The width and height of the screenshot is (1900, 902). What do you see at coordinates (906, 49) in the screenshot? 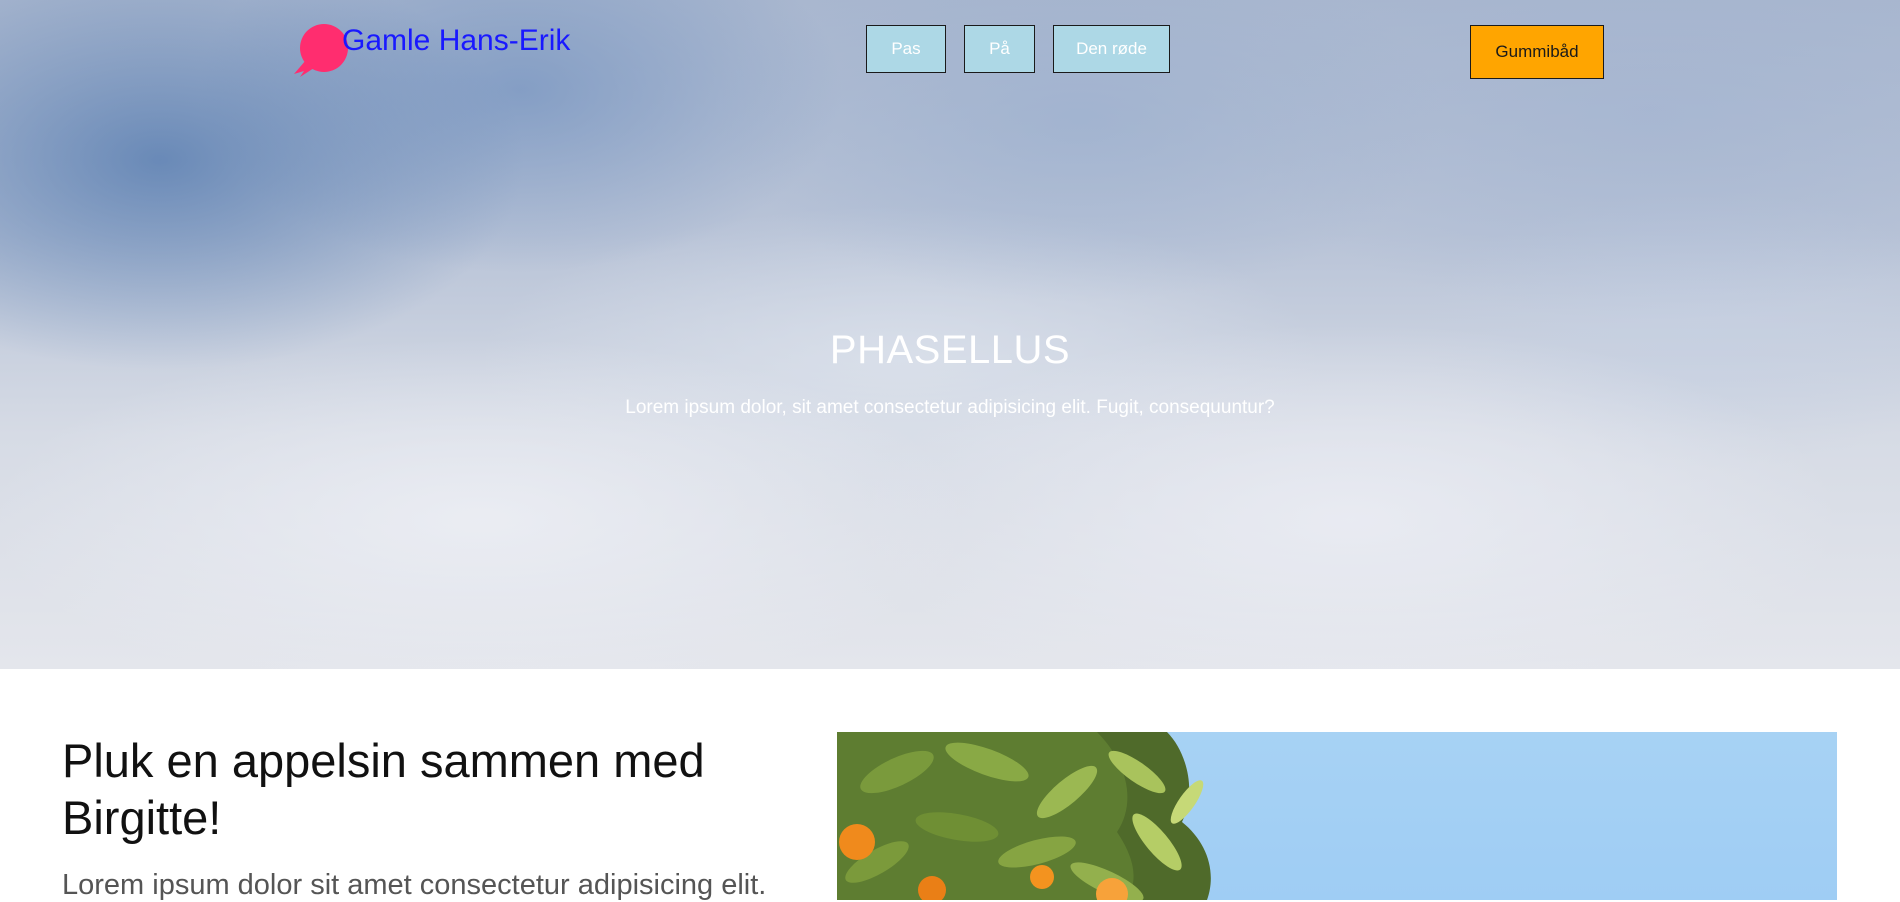
I see `nav-button-pas: Pas` at bounding box center [906, 49].